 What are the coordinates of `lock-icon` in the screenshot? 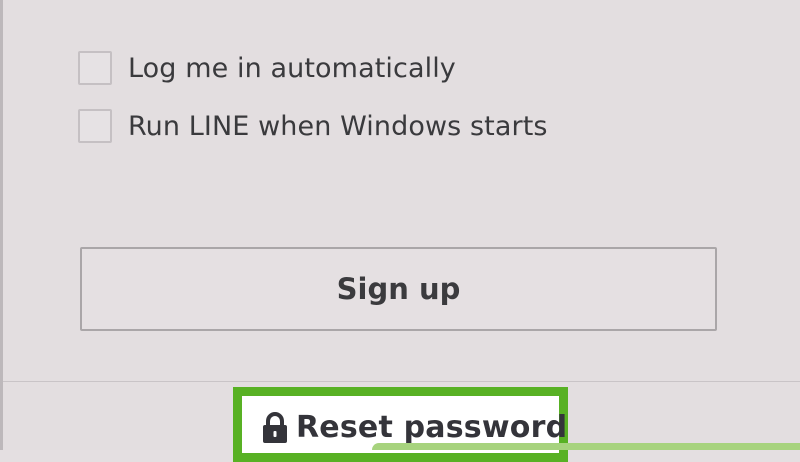 It's located at (275, 427).